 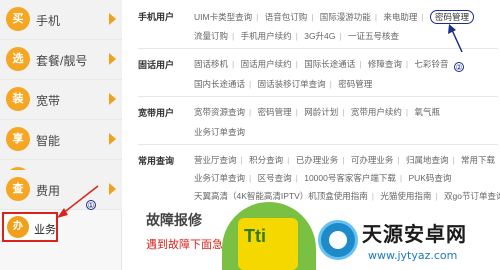 I want to click on sidebar-item-label: 手机, so click(x=48, y=21).